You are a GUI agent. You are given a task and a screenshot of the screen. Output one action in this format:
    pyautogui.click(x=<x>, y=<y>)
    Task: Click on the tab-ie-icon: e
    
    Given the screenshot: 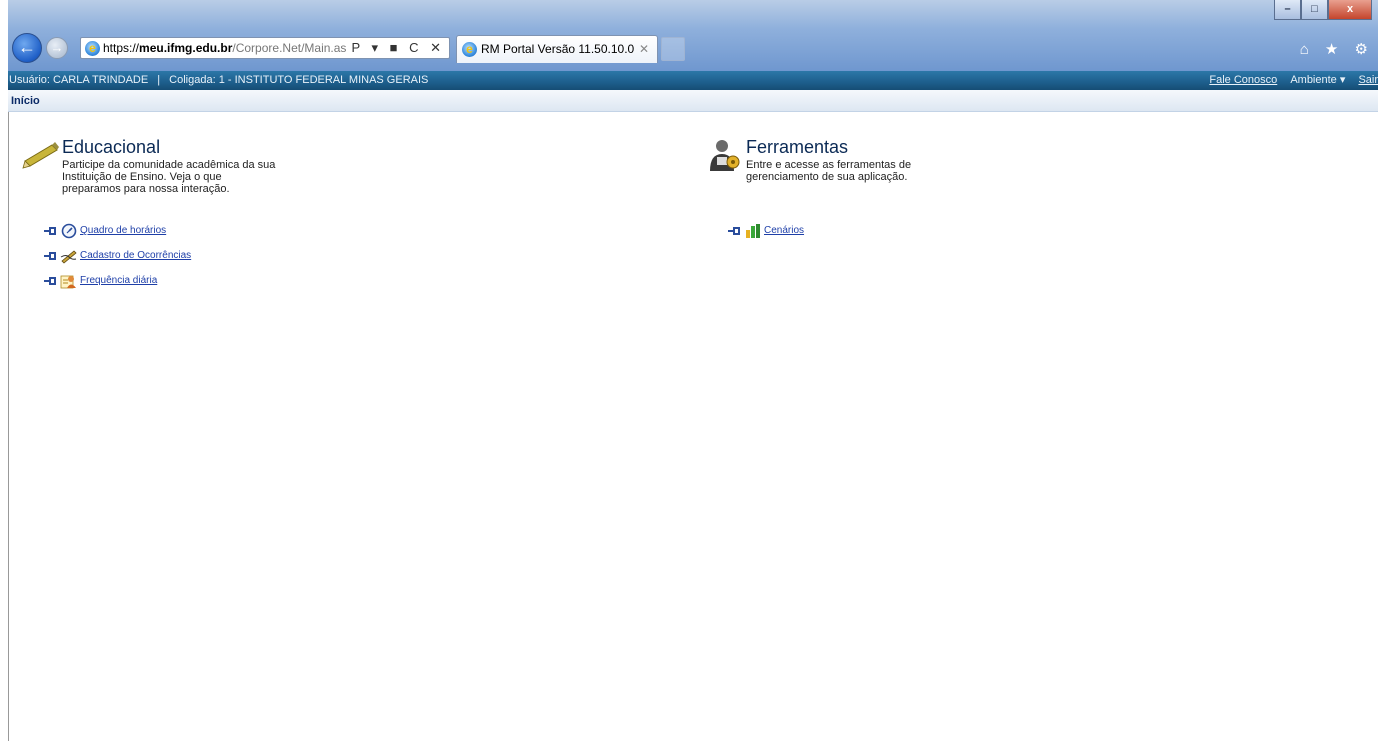 What is the action you would take?
    pyautogui.click(x=469, y=49)
    